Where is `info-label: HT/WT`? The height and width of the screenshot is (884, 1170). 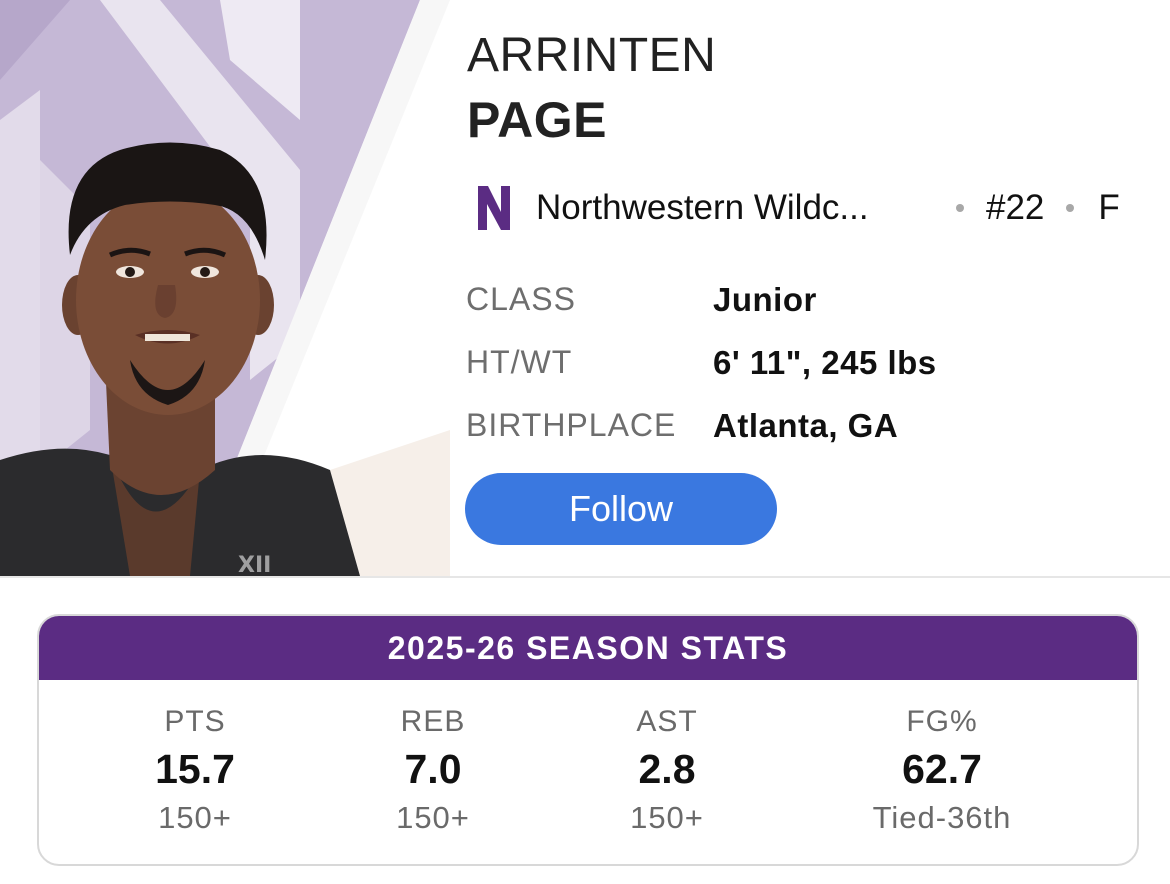 info-label: HT/WT is located at coordinates (519, 362).